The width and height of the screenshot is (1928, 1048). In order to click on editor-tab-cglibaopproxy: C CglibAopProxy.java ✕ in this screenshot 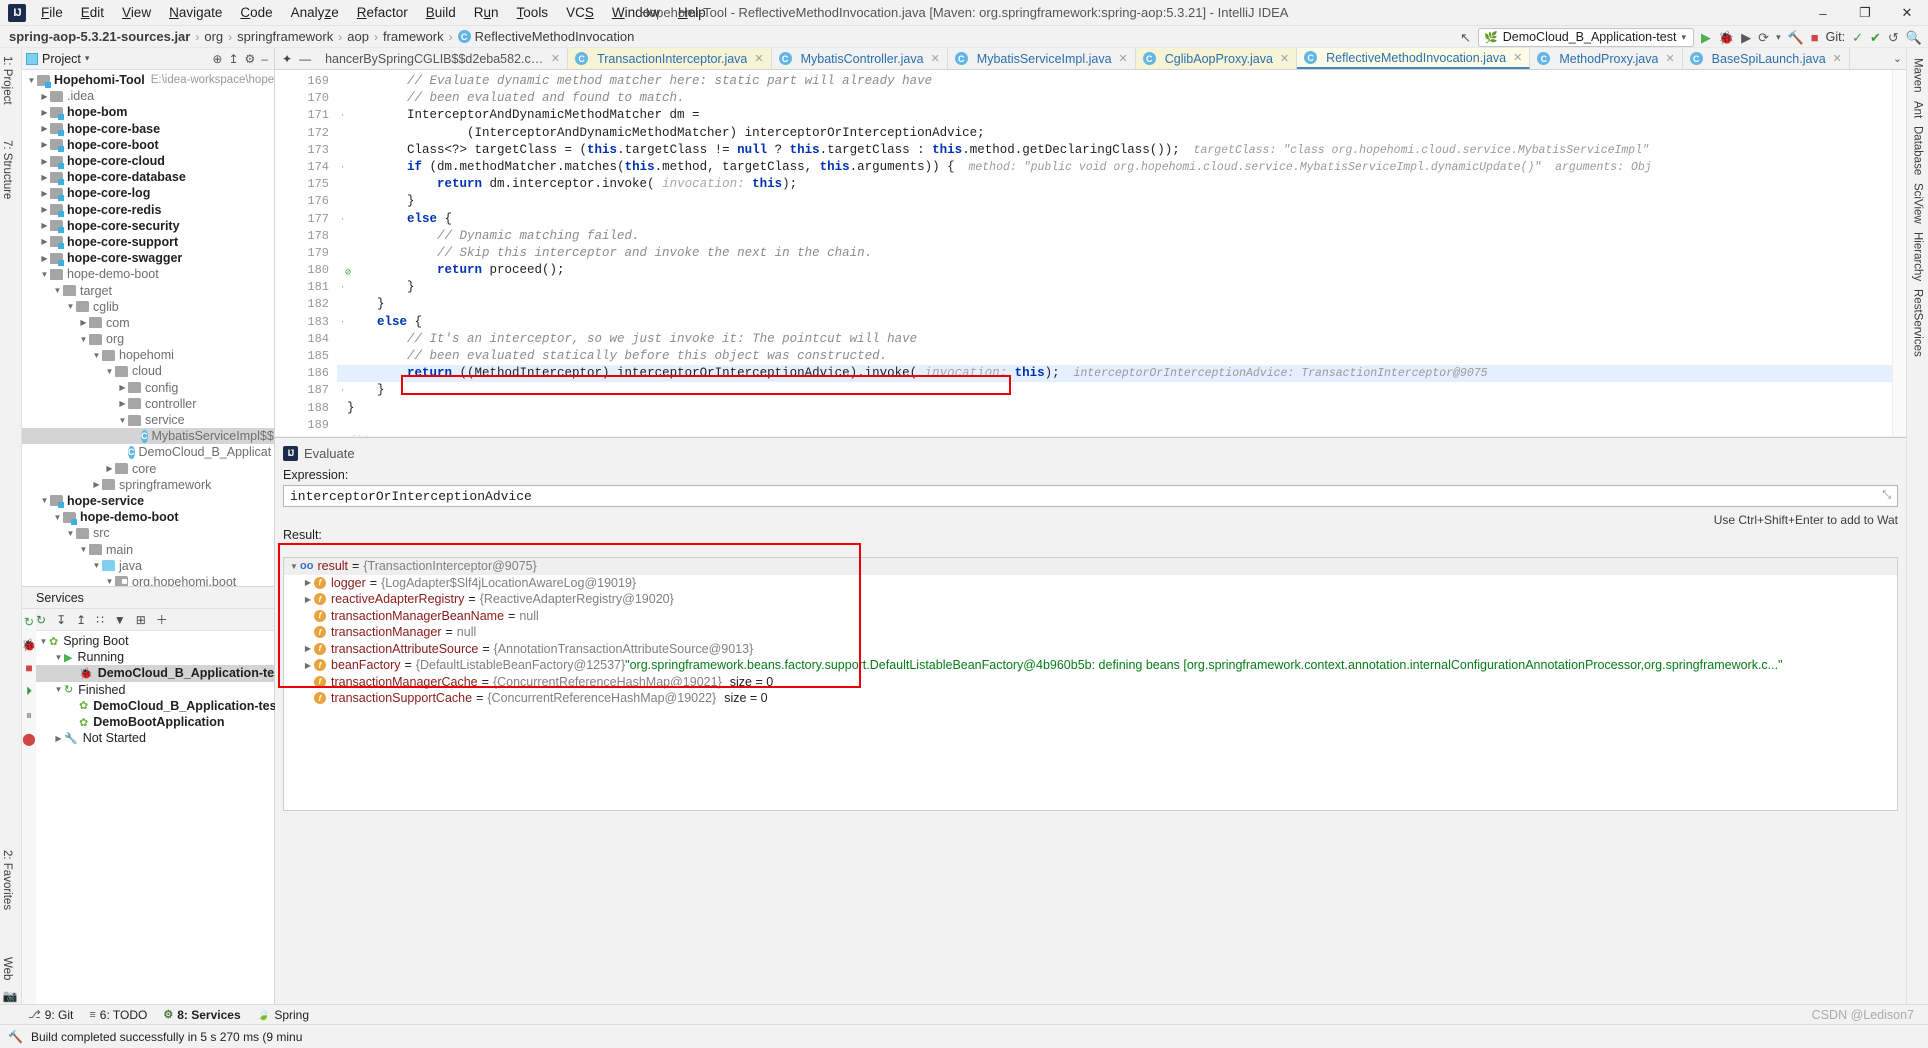, I will do `click(1216, 58)`.